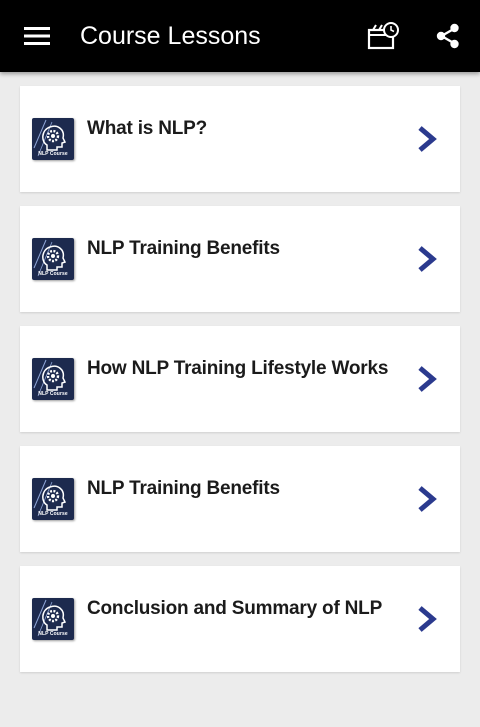  Describe the element at coordinates (235, 608) in the screenshot. I see `lesson-title: Conclusion and Summary of NLP` at that location.